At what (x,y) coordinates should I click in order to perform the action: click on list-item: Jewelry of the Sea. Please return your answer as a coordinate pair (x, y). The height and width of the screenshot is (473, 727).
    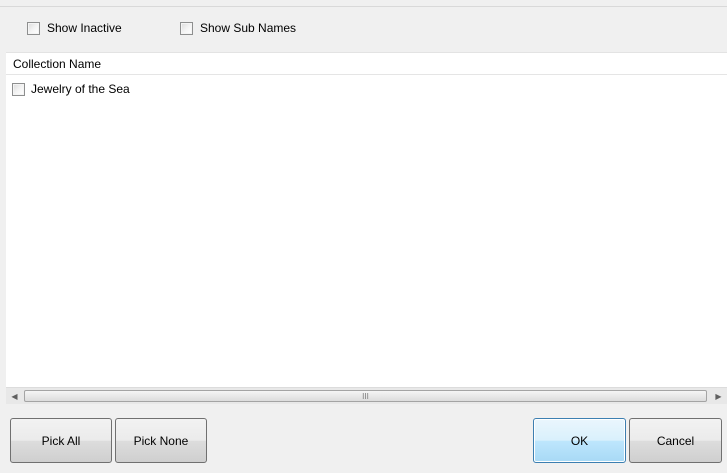
    Looking at the image, I should click on (68, 89).